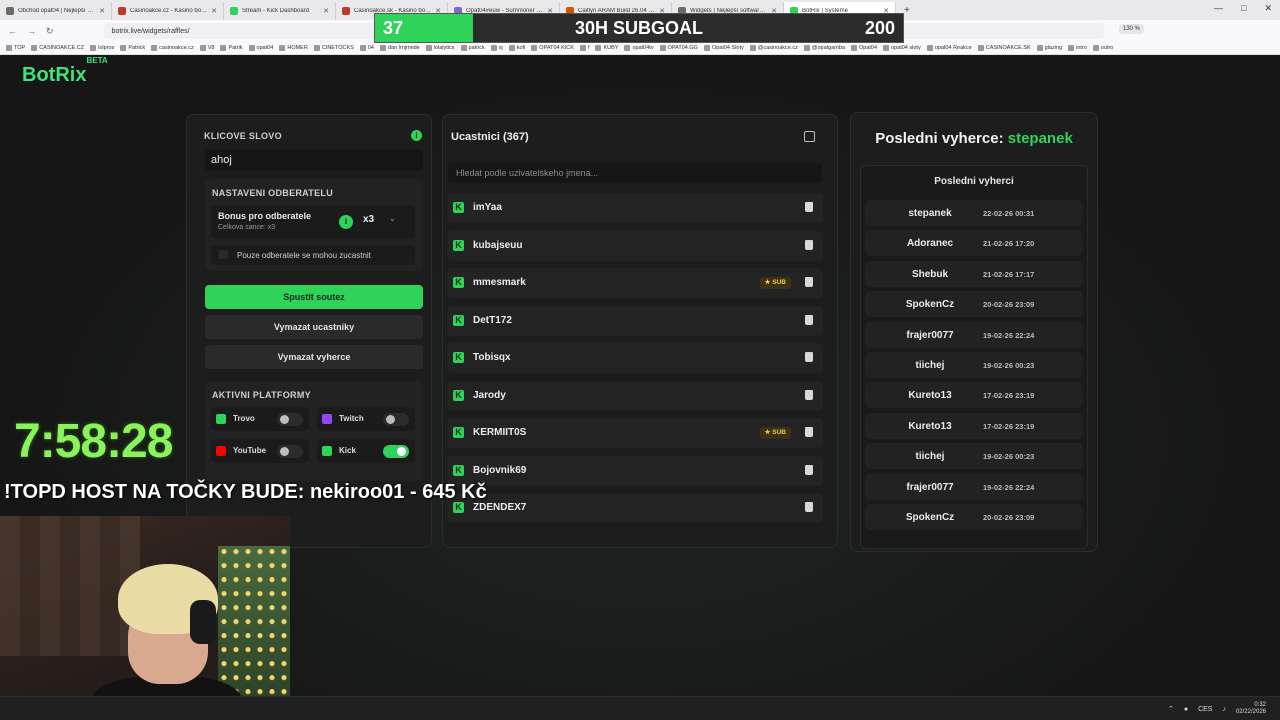 This screenshot has width=1280, height=720. I want to click on bookmark-item: outro, so click(1103, 48).